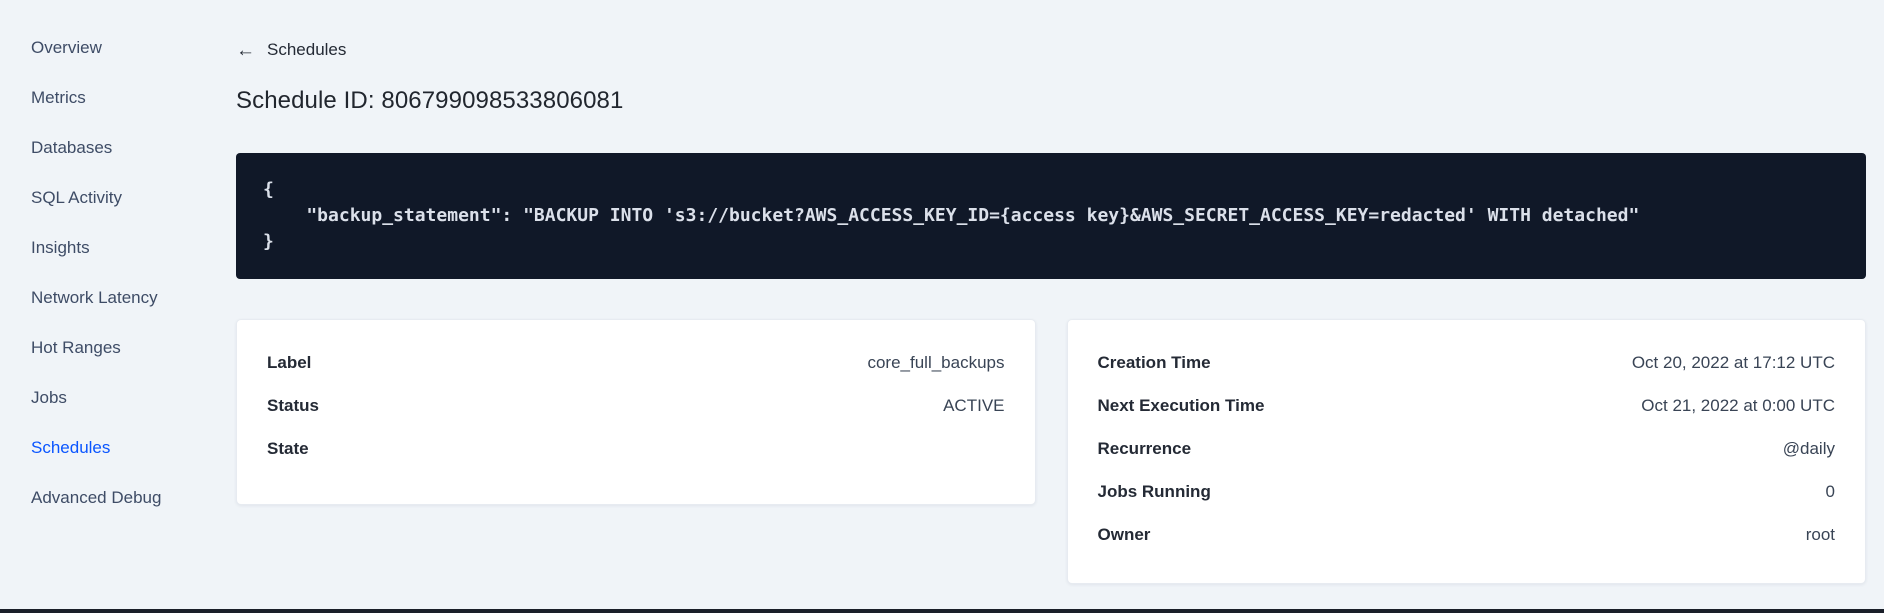 The image size is (1884, 613). Describe the element at coordinates (1467, 363) in the screenshot. I see `detail-row-creation-time: Creation Time Oct 20, 2022 at 17:12 UTC` at that location.